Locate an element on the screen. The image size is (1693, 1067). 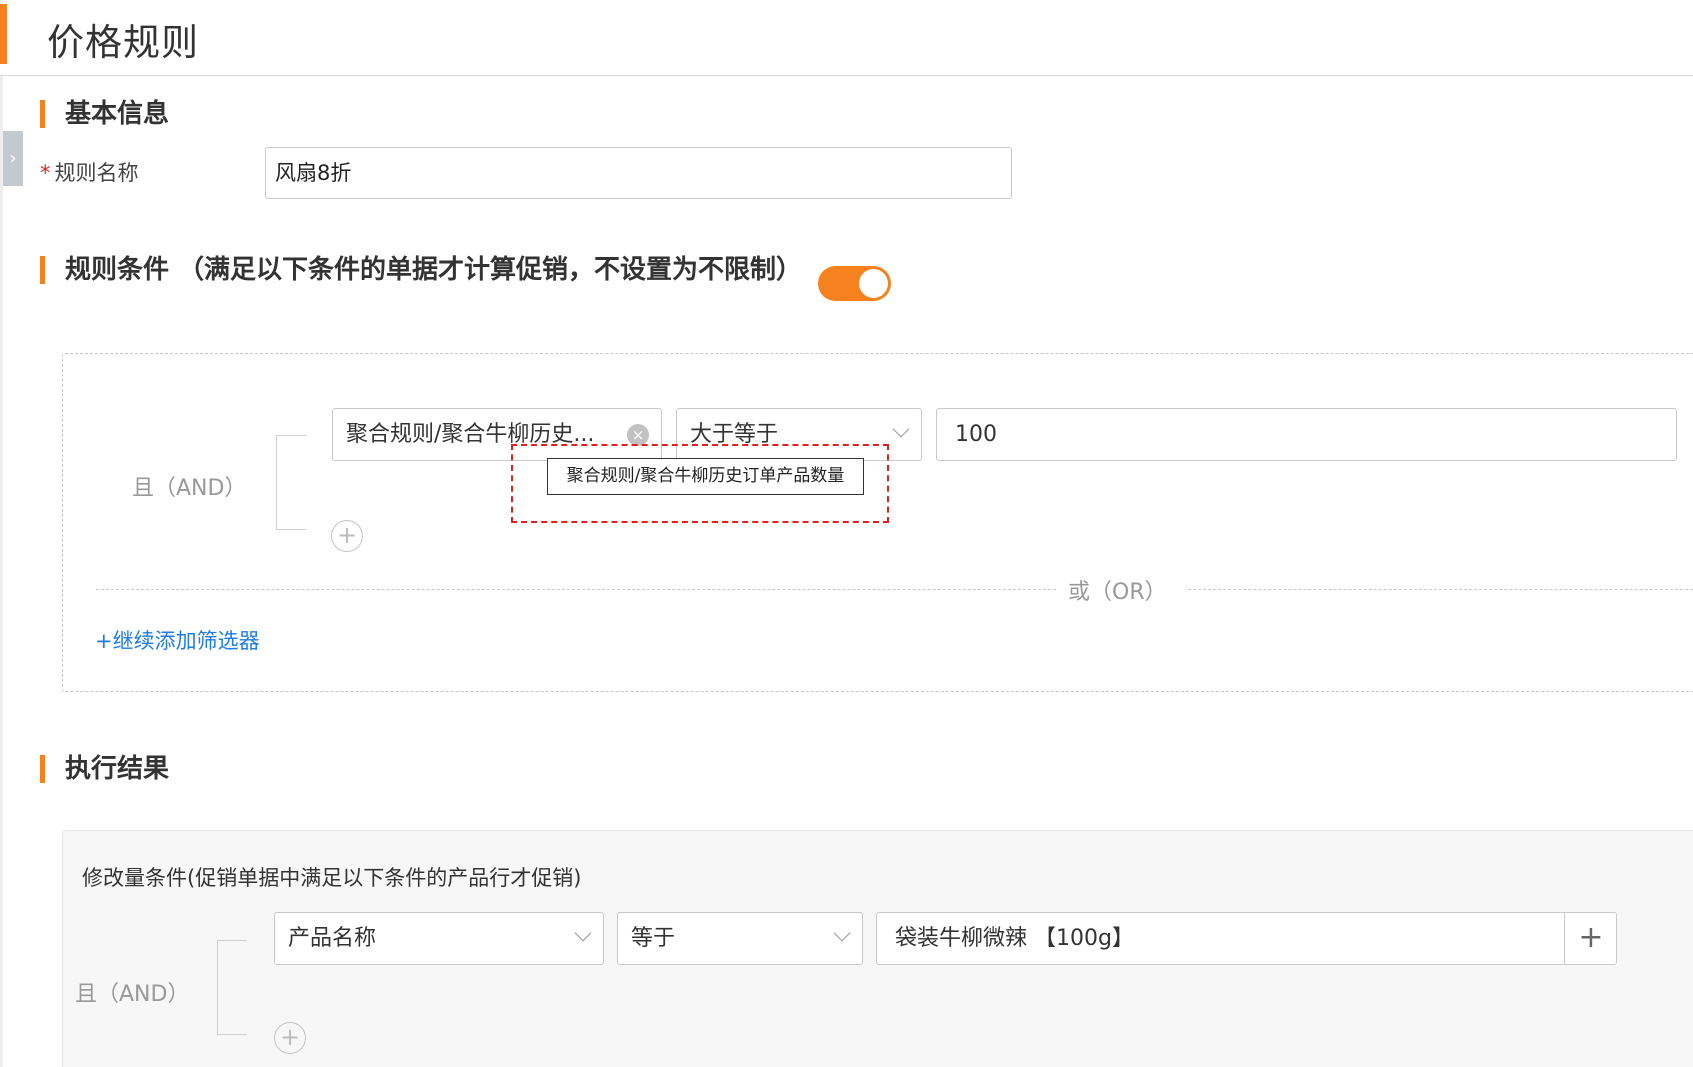
result-description: 修改量条件(促销单据中满足以下条件的产品行才促销) is located at coordinates (332, 878).